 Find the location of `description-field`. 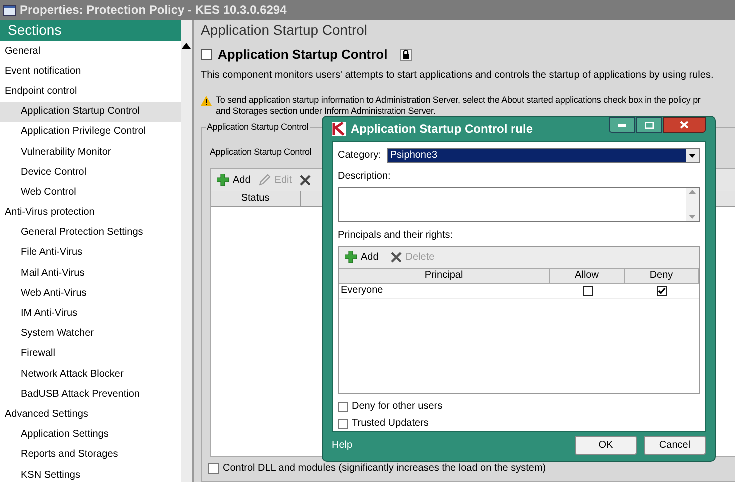

description-field is located at coordinates (519, 204).